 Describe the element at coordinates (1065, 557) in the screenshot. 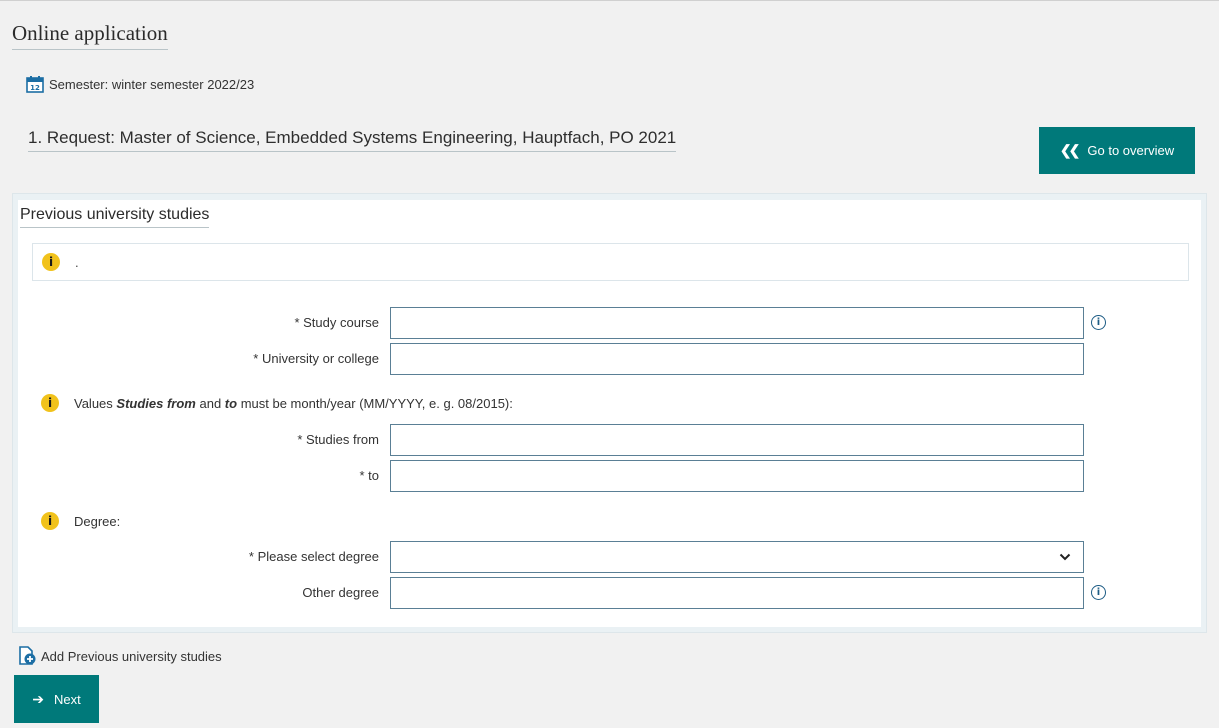

I see `chevron-down-icon` at that location.